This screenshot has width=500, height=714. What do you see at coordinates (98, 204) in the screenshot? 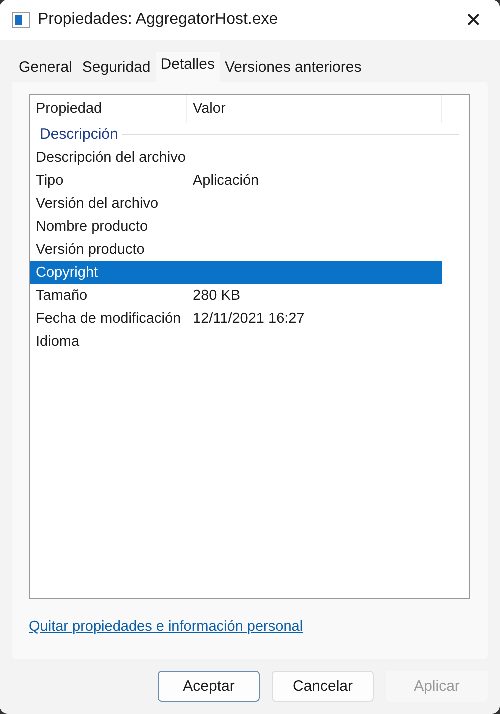
I see `property-name: Versión del archivo` at bounding box center [98, 204].